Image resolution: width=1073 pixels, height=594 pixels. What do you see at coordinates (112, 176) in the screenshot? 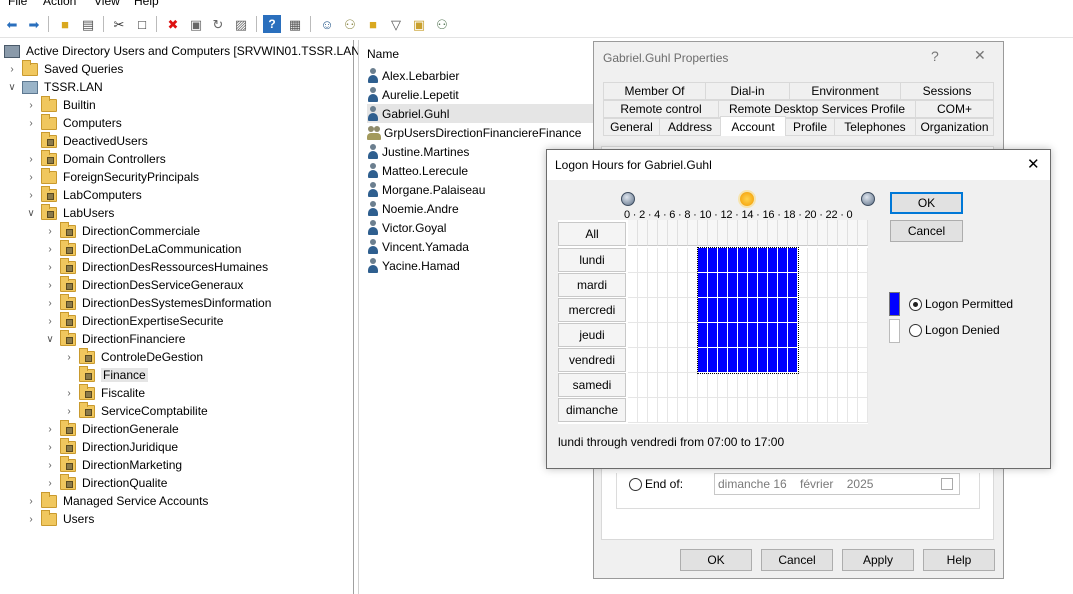
I see `tree-item: › ForeignSecurityPrincipals` at bounding box center [112, 176].